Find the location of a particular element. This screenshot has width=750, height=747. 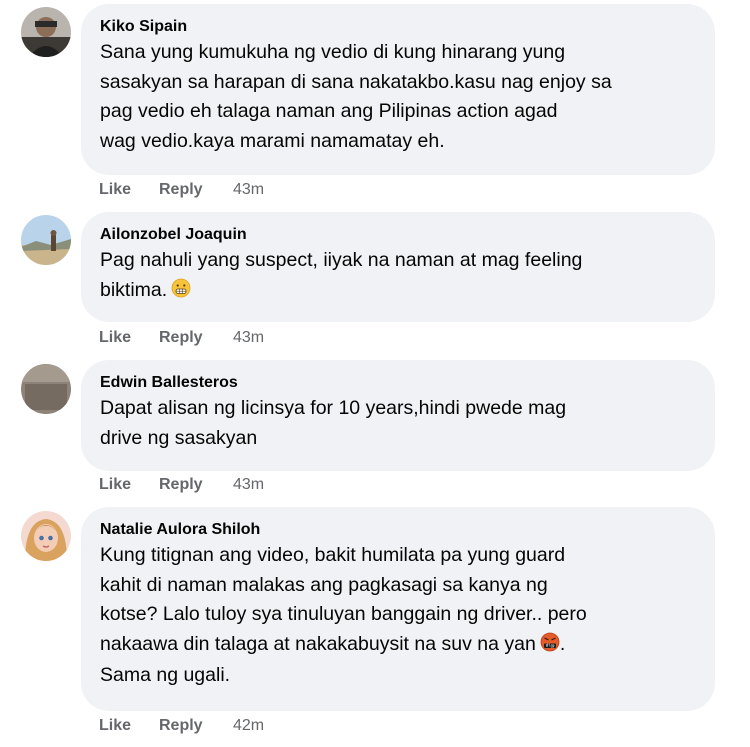

comment-author: Edwin Ballesteros is located at coordinates (398, 383).